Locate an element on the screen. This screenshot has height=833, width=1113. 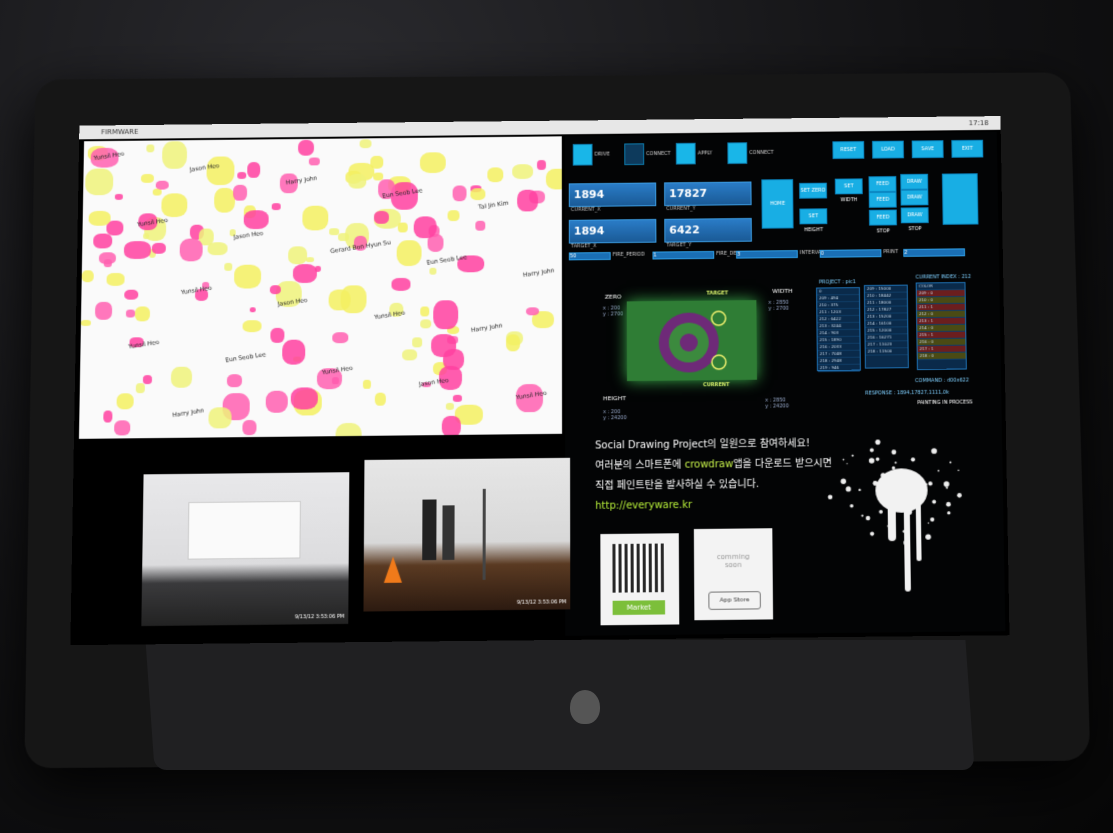
feed-right-button: FEED RIGHT is located at coordinates (882, 204).